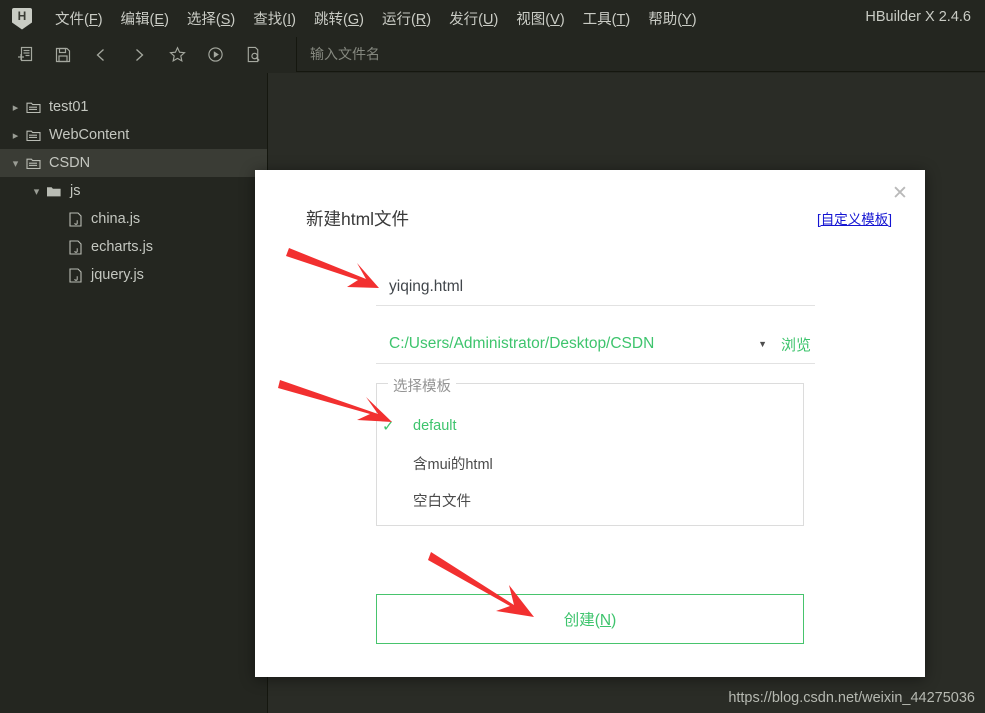  Describe the element at coordinates (540, 18) in the screenshot. I see `menu-item-view: 视图(V)` at that location.